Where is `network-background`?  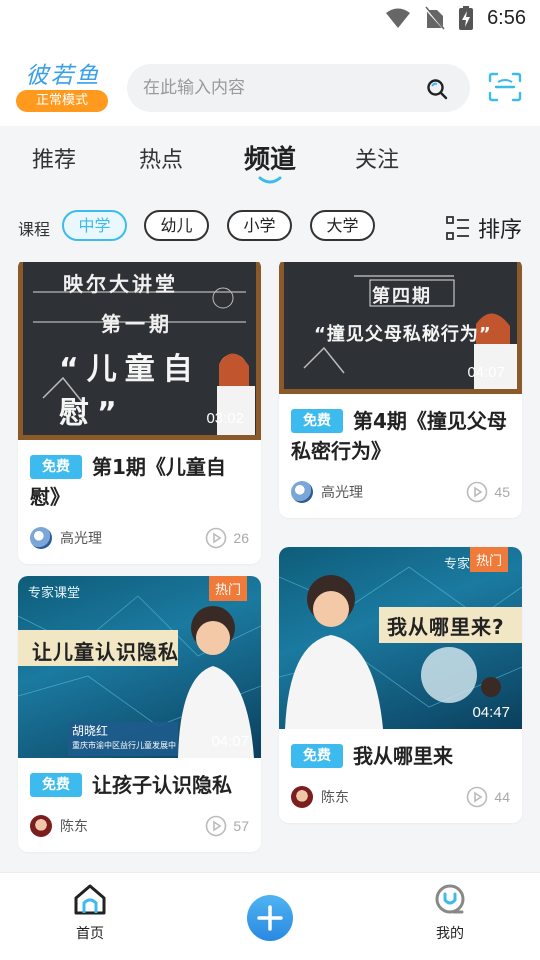
network-background is located at coordinates (139, 676).